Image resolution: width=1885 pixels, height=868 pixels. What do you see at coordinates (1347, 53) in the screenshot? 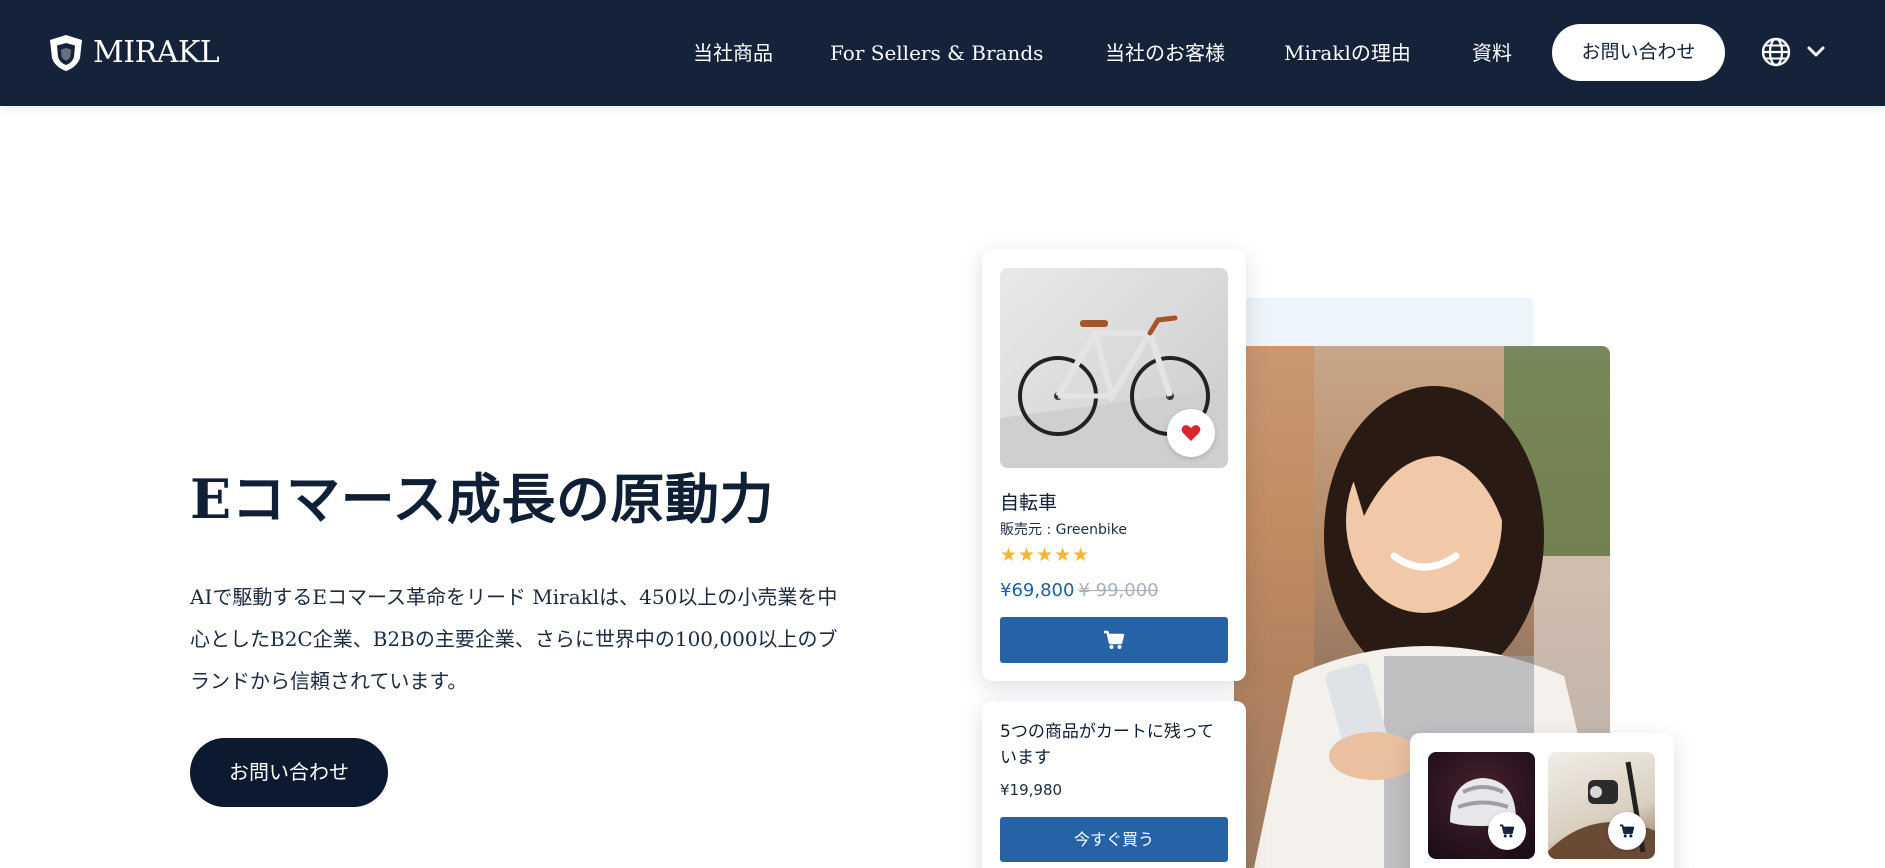
I see `nav-item-why-mirakl: Miraklの理由` at bounding box center [1347, 53].